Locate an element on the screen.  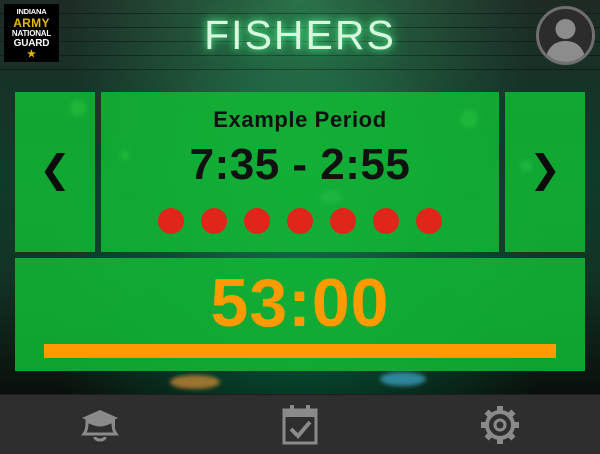
tab-bell-schedule is located at coordinates (100, 425).